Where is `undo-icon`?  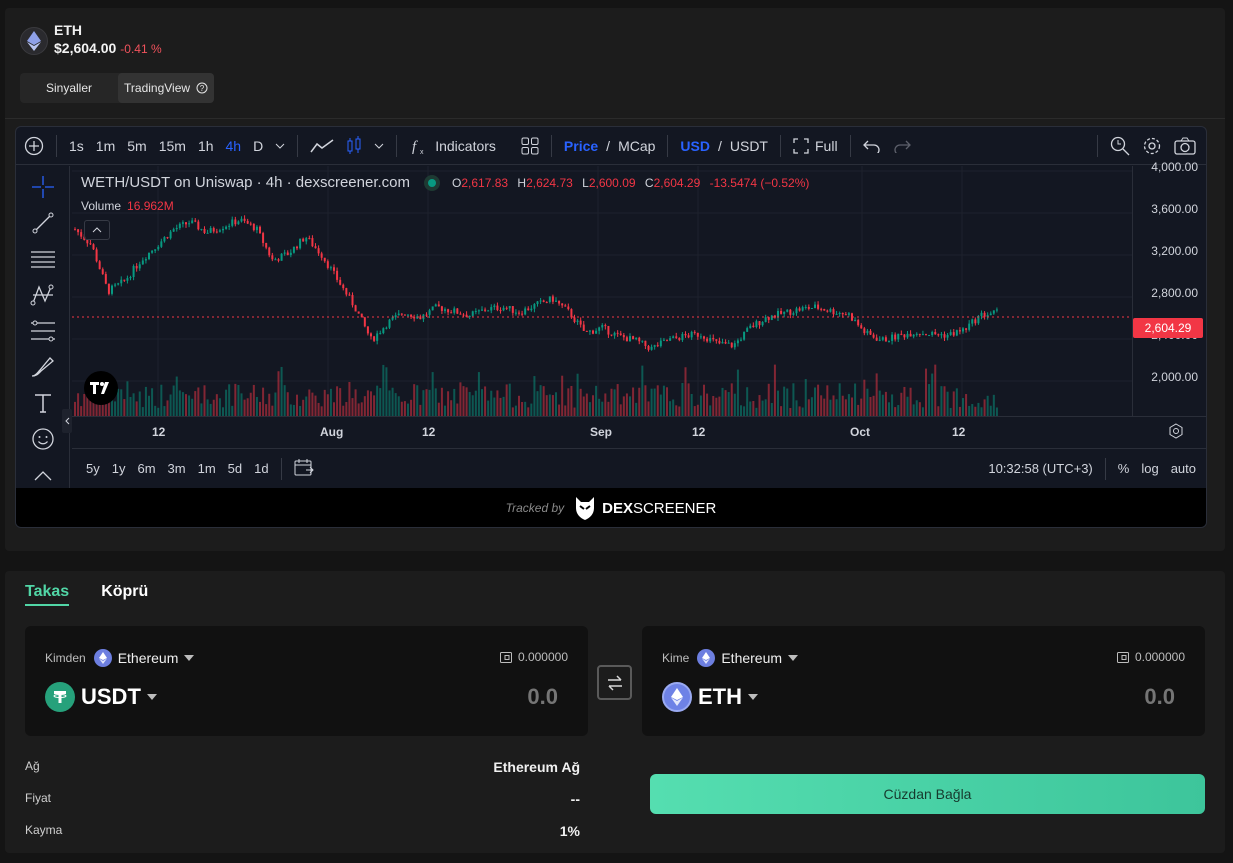
undo-icon is located at coordinates (872, 146).